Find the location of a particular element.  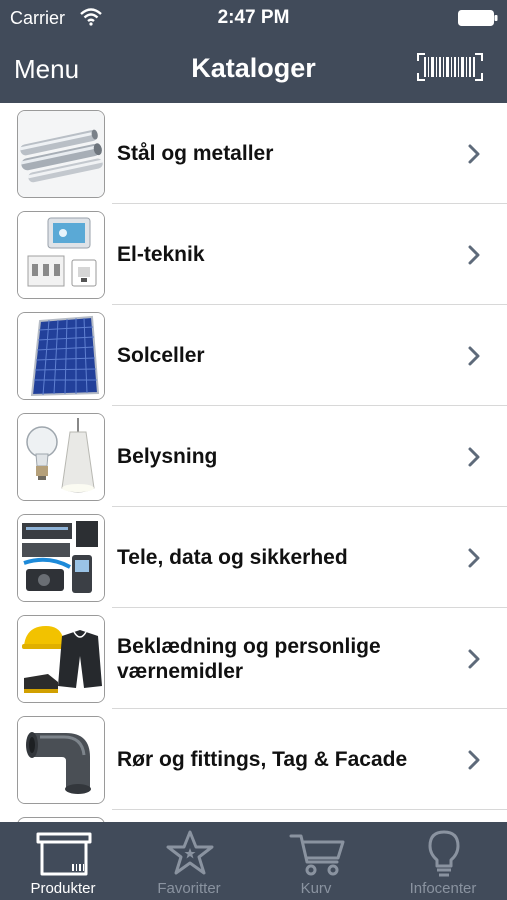

catalog-item-ror-fittings: Rør og fittings, Tag & Facade is located at coordinates (253, 759).